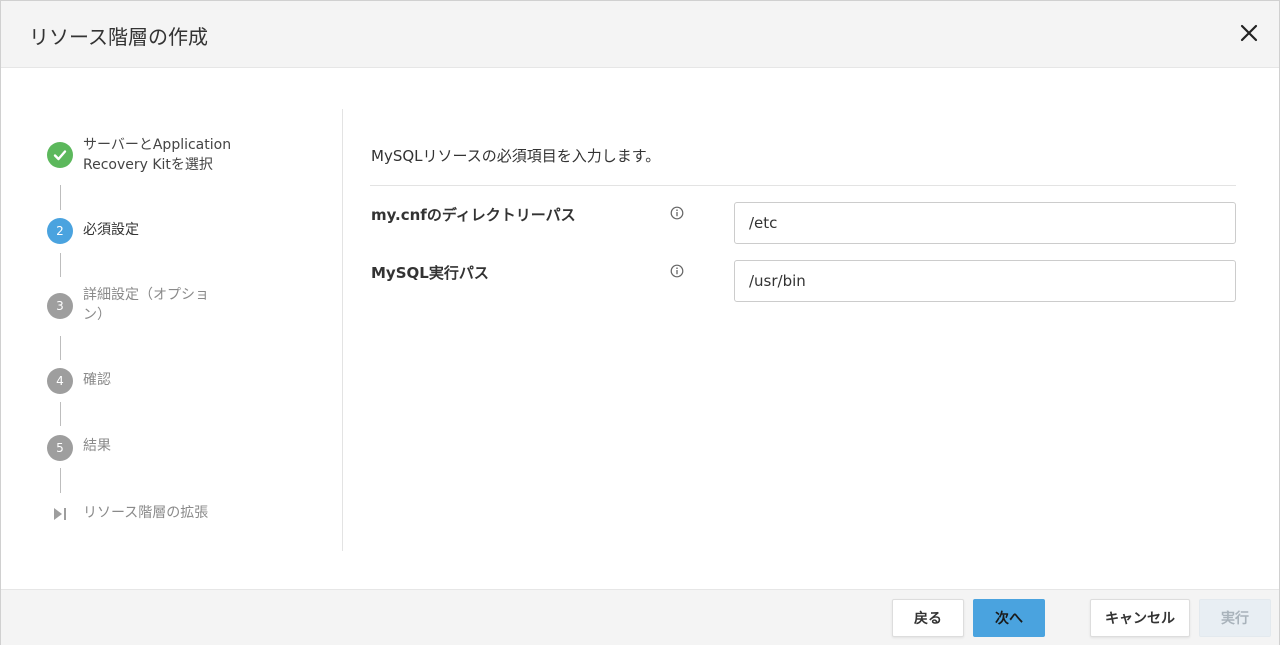 The height and width of the screenshot is (645, 1280). Describe the element at coordinates (985, 223) in the screenshot. I see `mycnf-path-input` at that location.